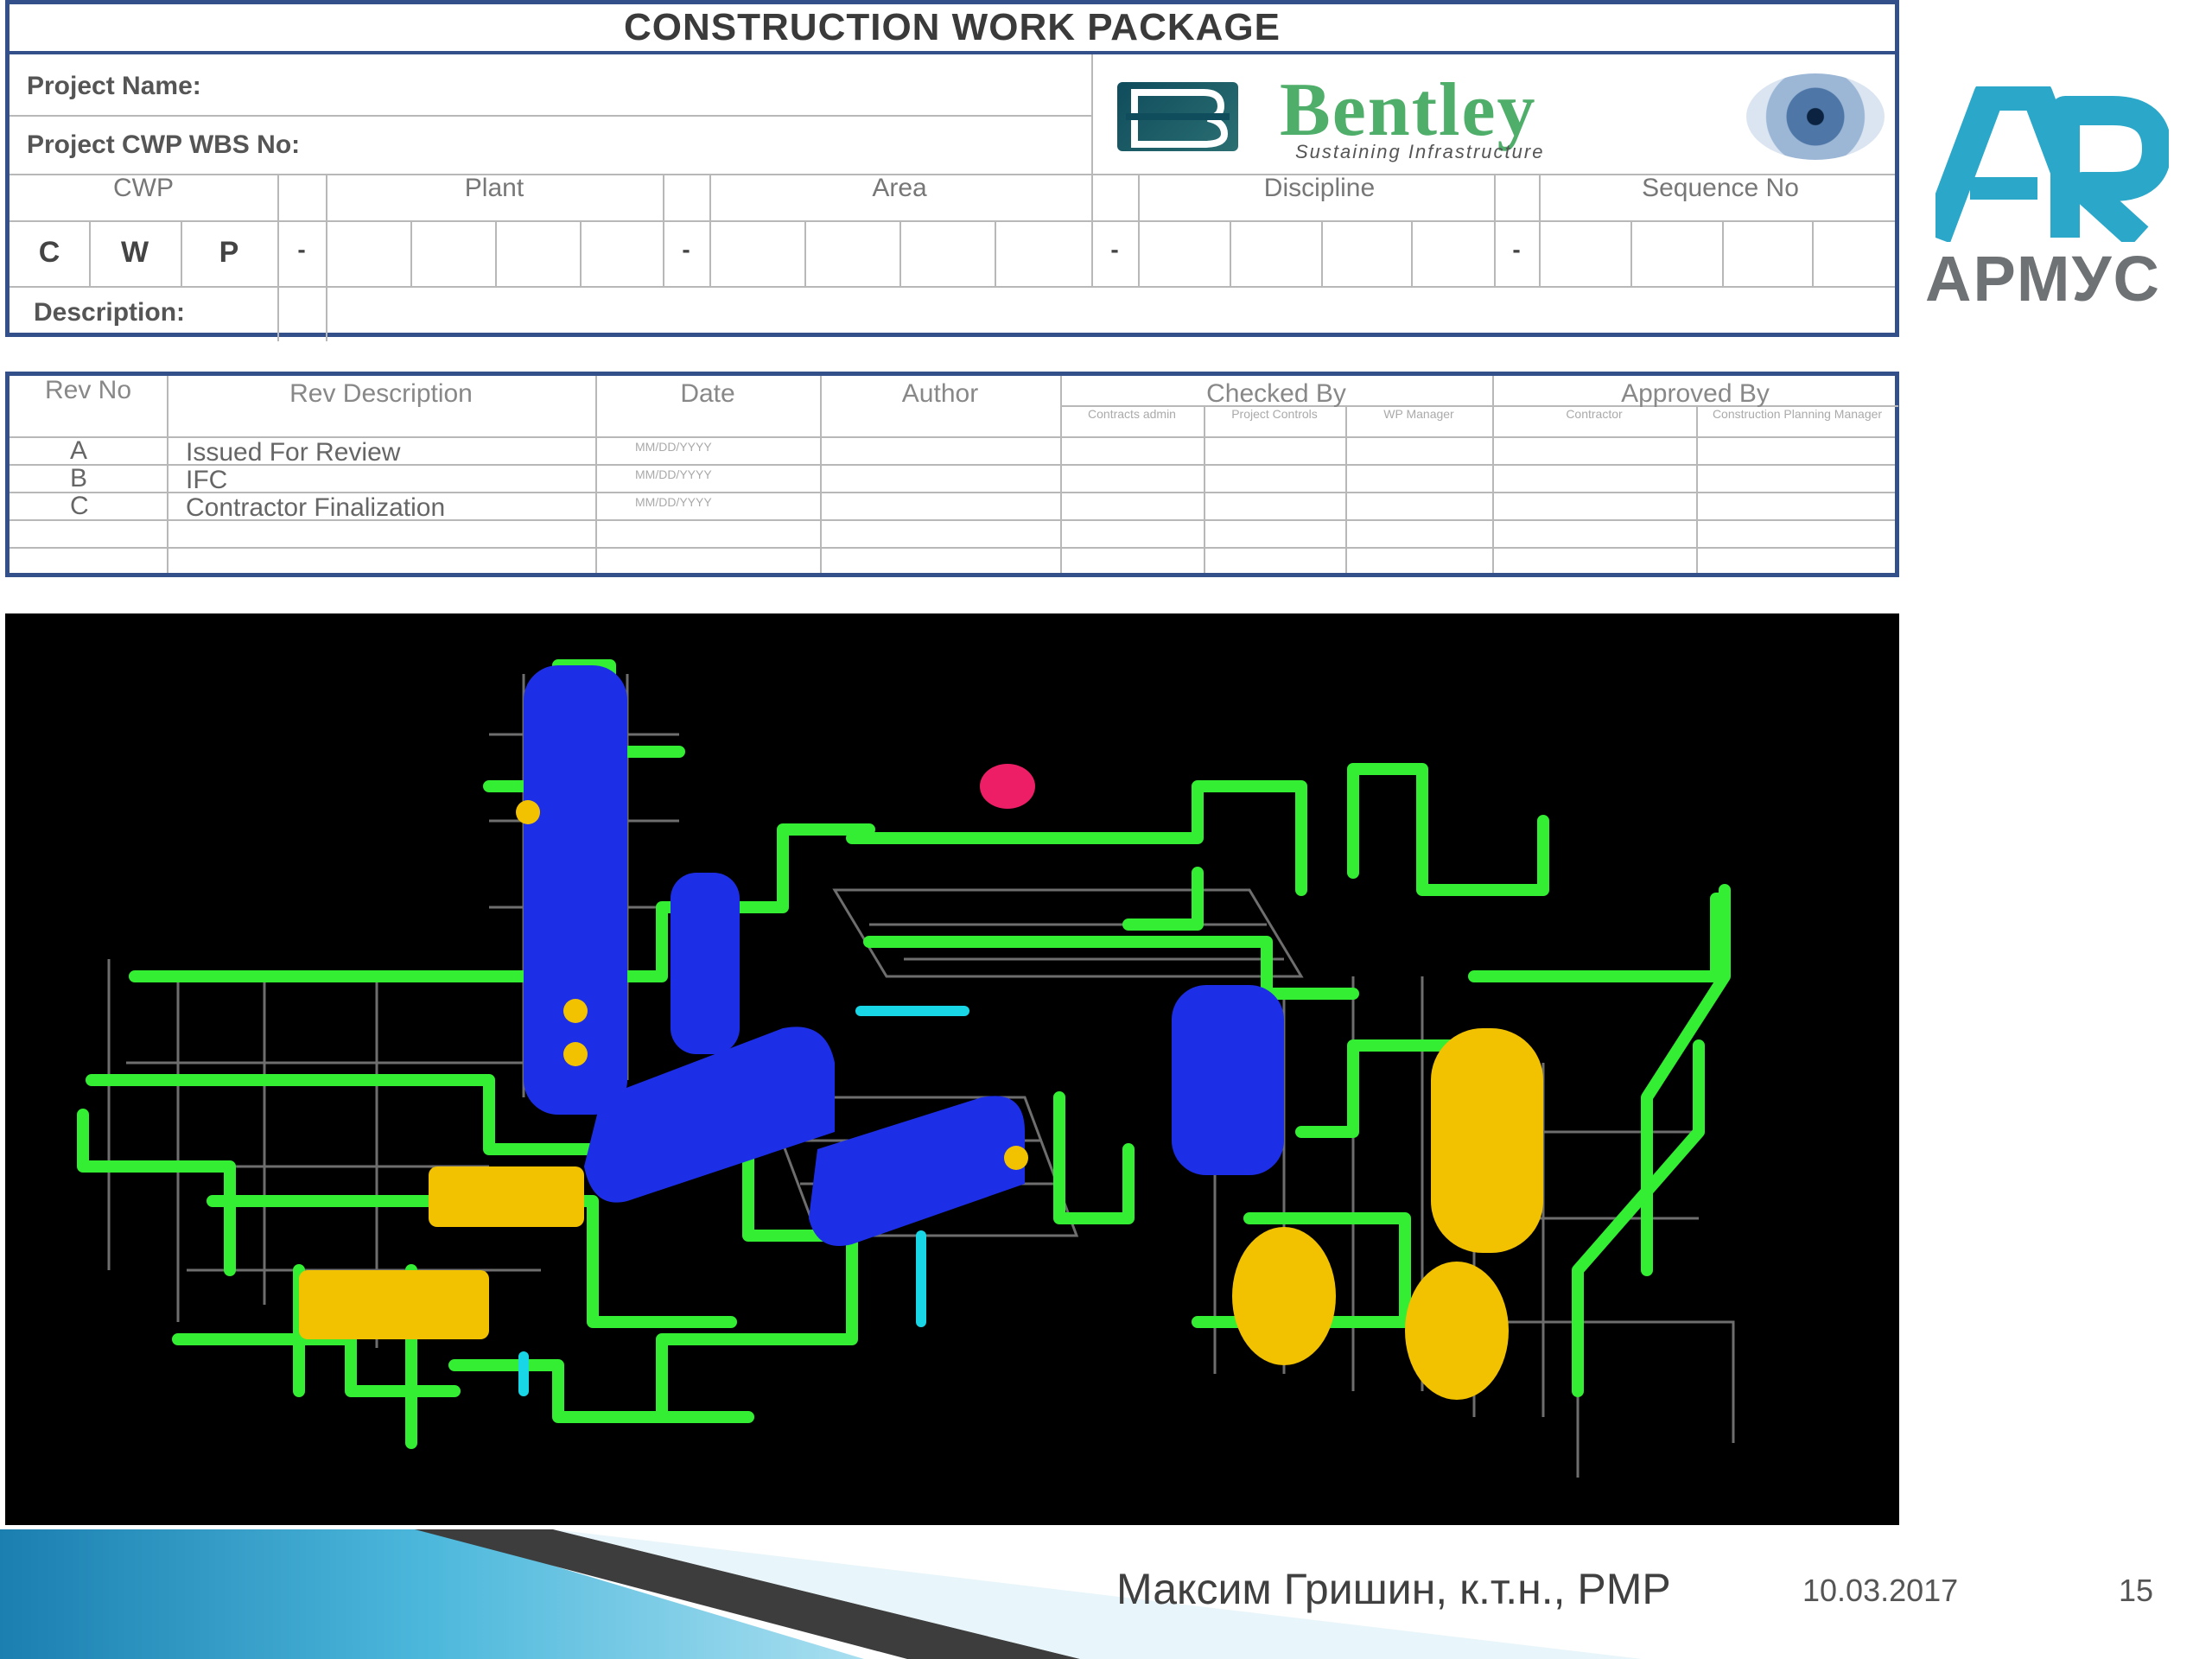  Describe the element at coordinates (143, 188) in the screenshot. I see `col-cwp: CWP` at that location.